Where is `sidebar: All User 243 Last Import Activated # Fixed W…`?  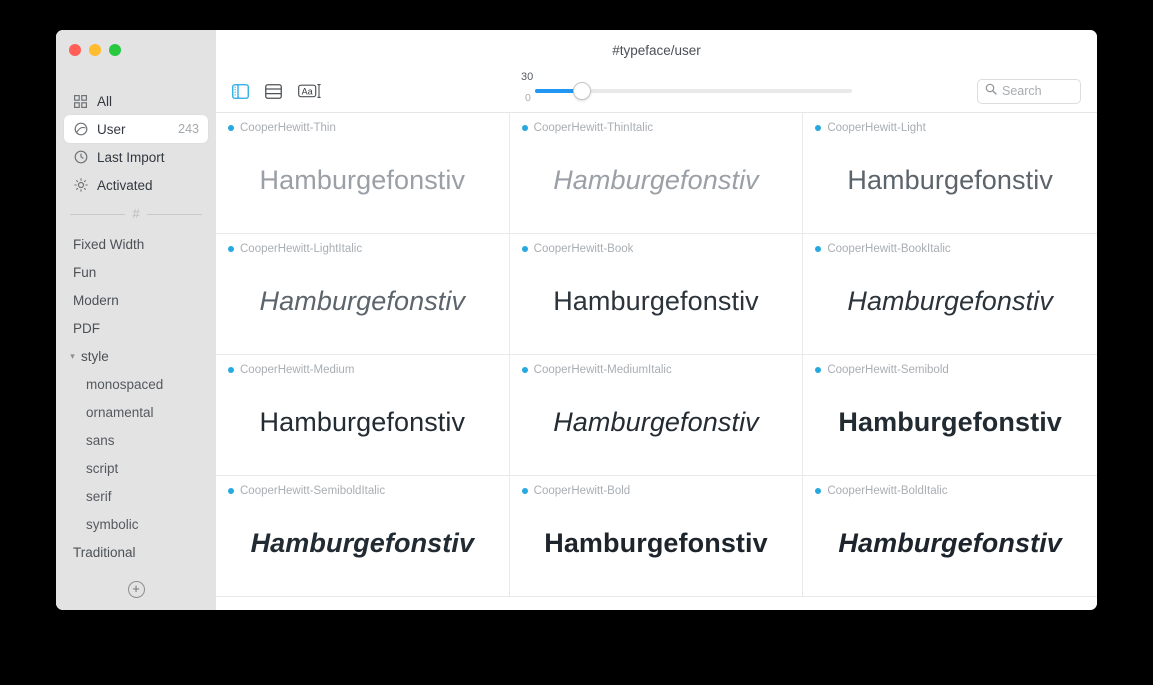
sidebar: All User 243 Last Import Activated # Fixed W… is located at coordinates (136, 320).